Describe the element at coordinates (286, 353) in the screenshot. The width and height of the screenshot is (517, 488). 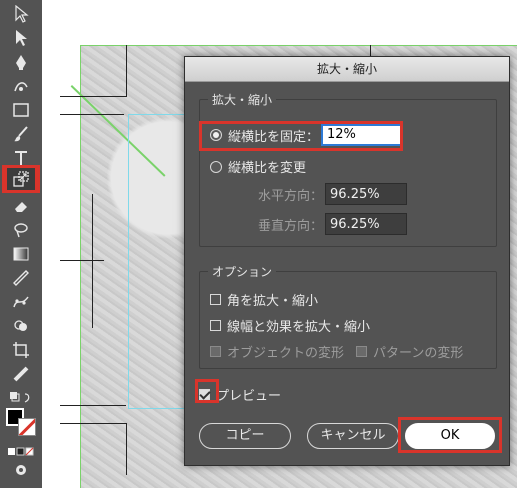
I see `transform-objects-label: オブジェクトの変形` at that location.